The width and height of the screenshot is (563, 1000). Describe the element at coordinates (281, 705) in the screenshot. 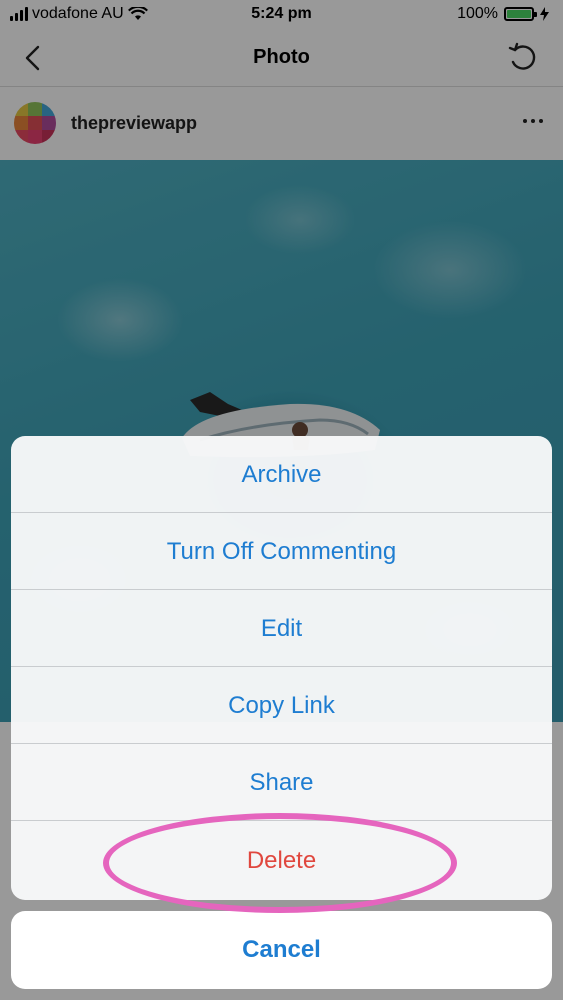

I see `copy-link-button: Copy Link` at that location.